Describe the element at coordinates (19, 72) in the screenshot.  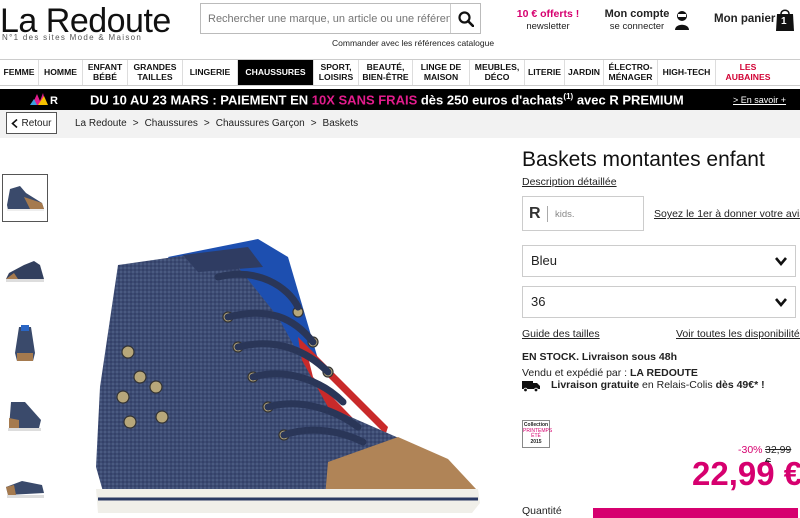
I see `nav-femme: FEMME` at that location.